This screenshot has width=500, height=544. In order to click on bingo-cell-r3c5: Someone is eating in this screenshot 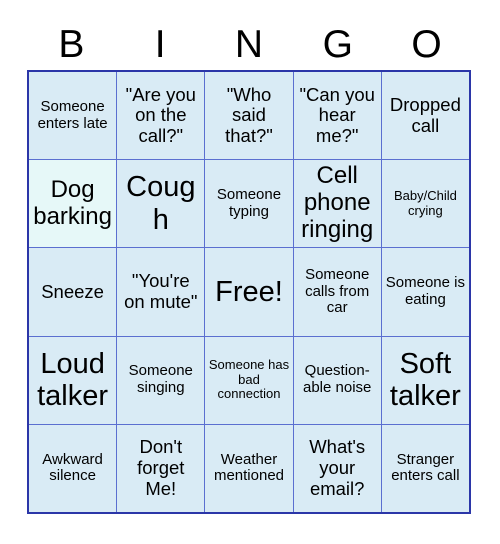, I will do `click(425, 292)`.